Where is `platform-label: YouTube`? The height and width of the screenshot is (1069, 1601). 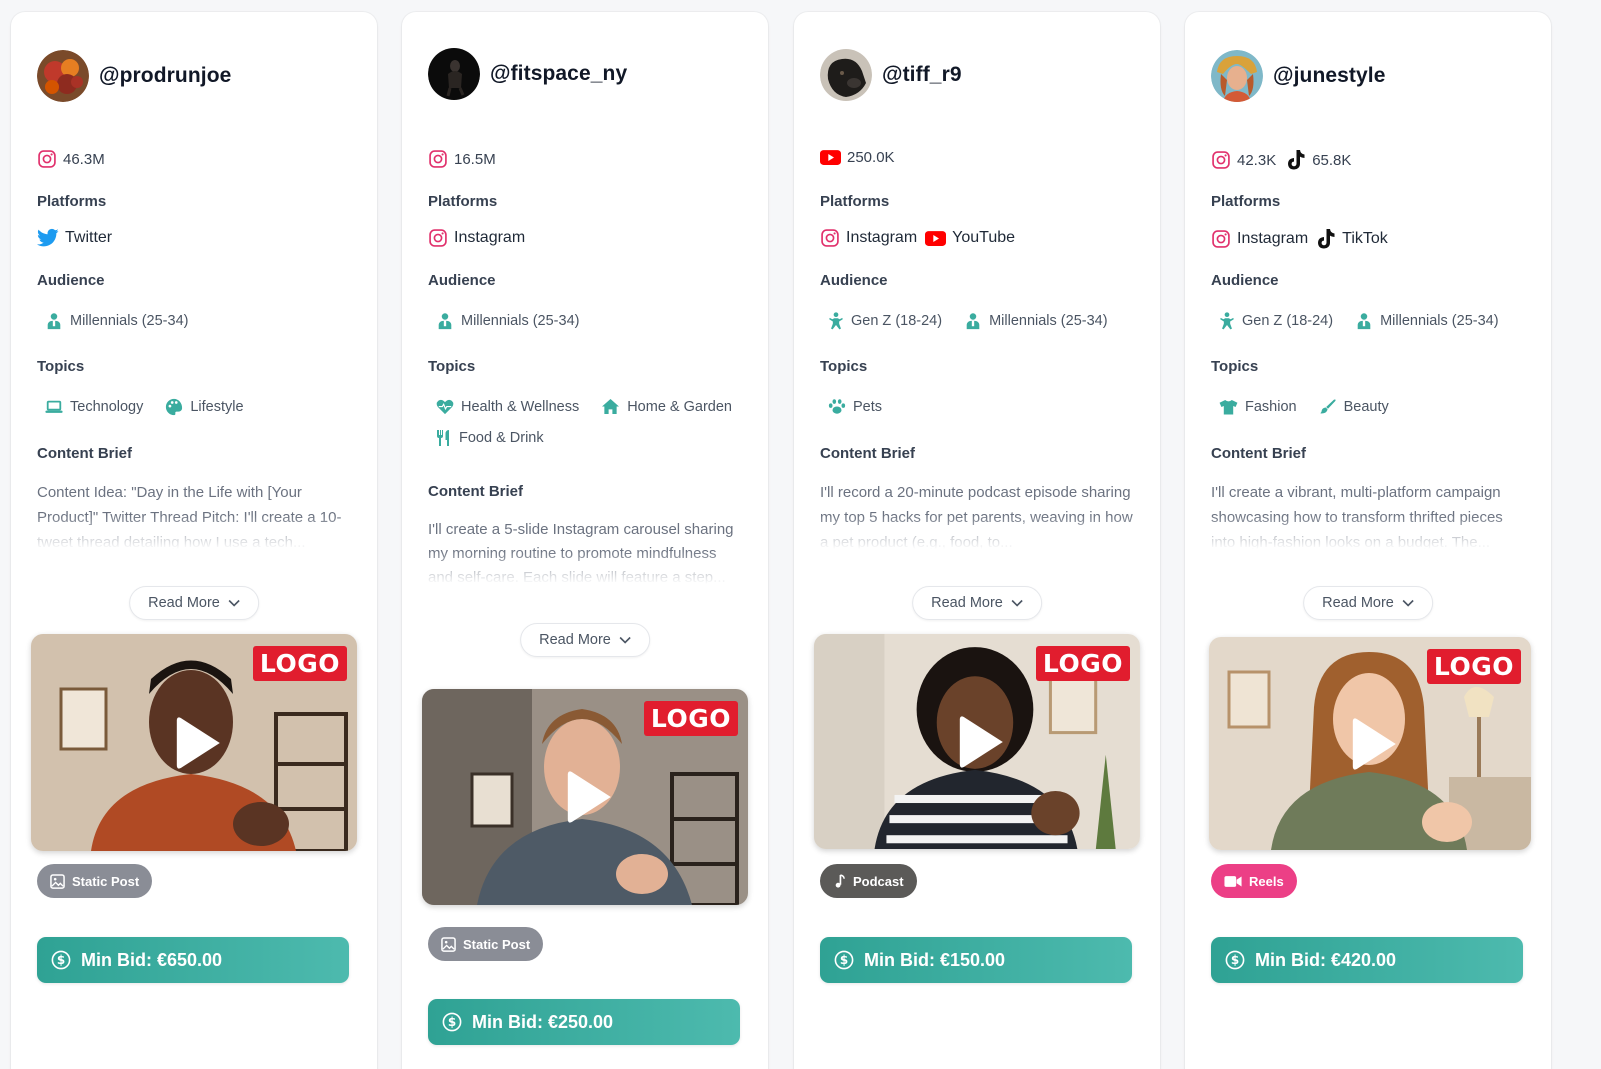
platform-label: YouTube is located at coordinates (984, 237).